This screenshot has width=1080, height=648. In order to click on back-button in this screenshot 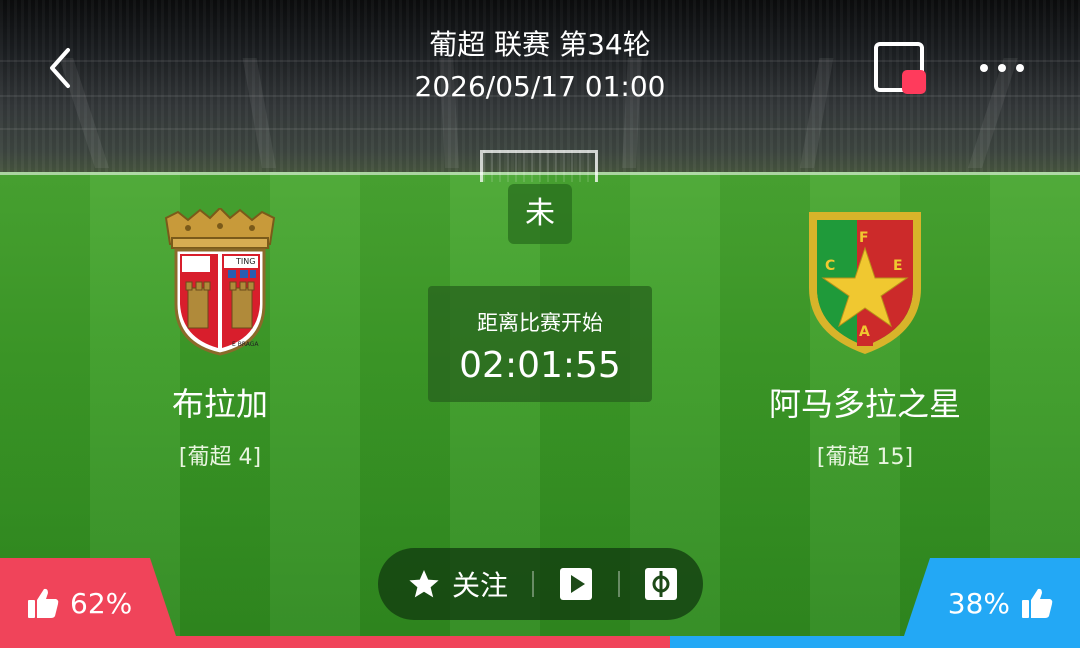, I will do `click(60, 68)`.